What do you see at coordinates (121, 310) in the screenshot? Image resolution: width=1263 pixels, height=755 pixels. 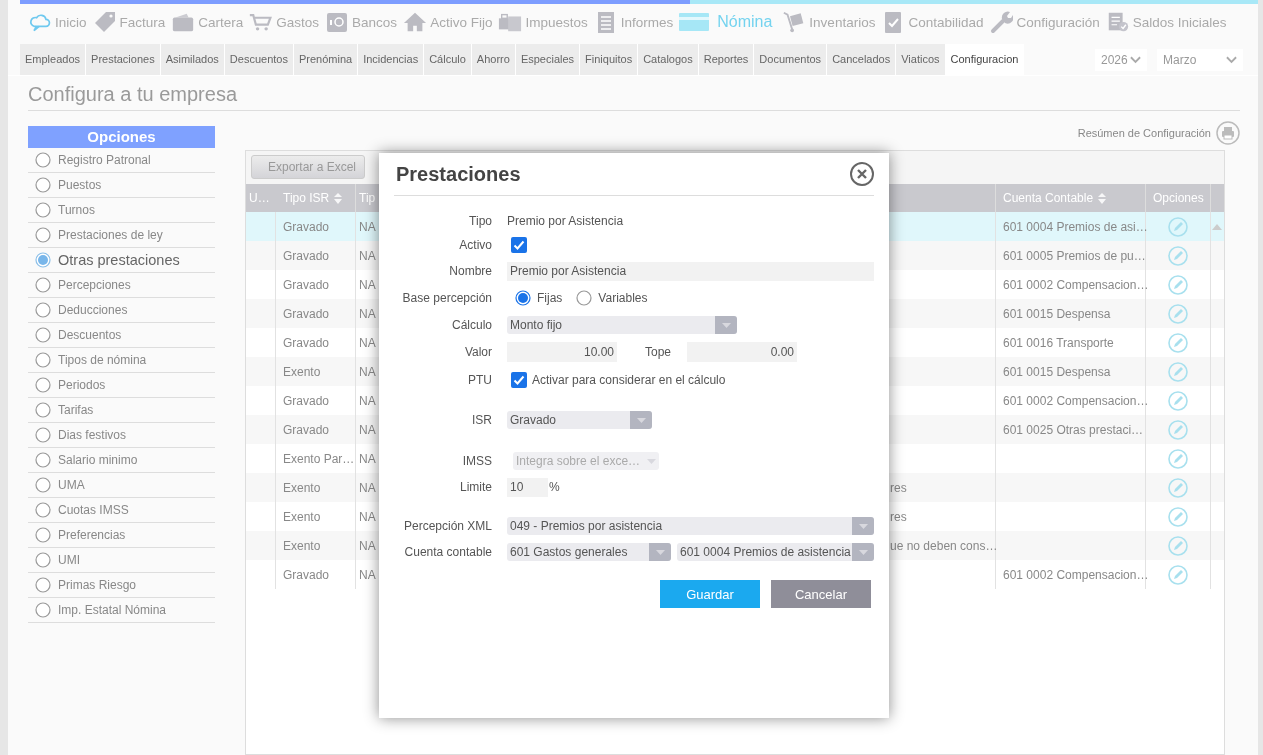 I see `sidebar-item: Deducciones` at bounding box center [121, 310].